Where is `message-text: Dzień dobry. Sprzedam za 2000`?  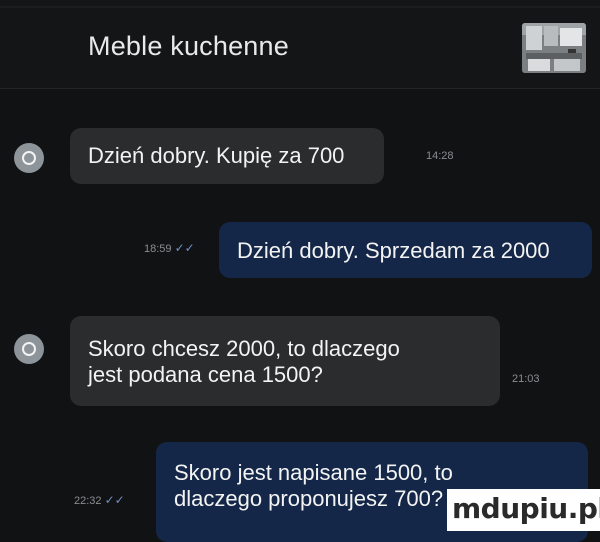 message-text: Dzień dobry. Sprzedam za 2000 is located at coordinates (393, 250).